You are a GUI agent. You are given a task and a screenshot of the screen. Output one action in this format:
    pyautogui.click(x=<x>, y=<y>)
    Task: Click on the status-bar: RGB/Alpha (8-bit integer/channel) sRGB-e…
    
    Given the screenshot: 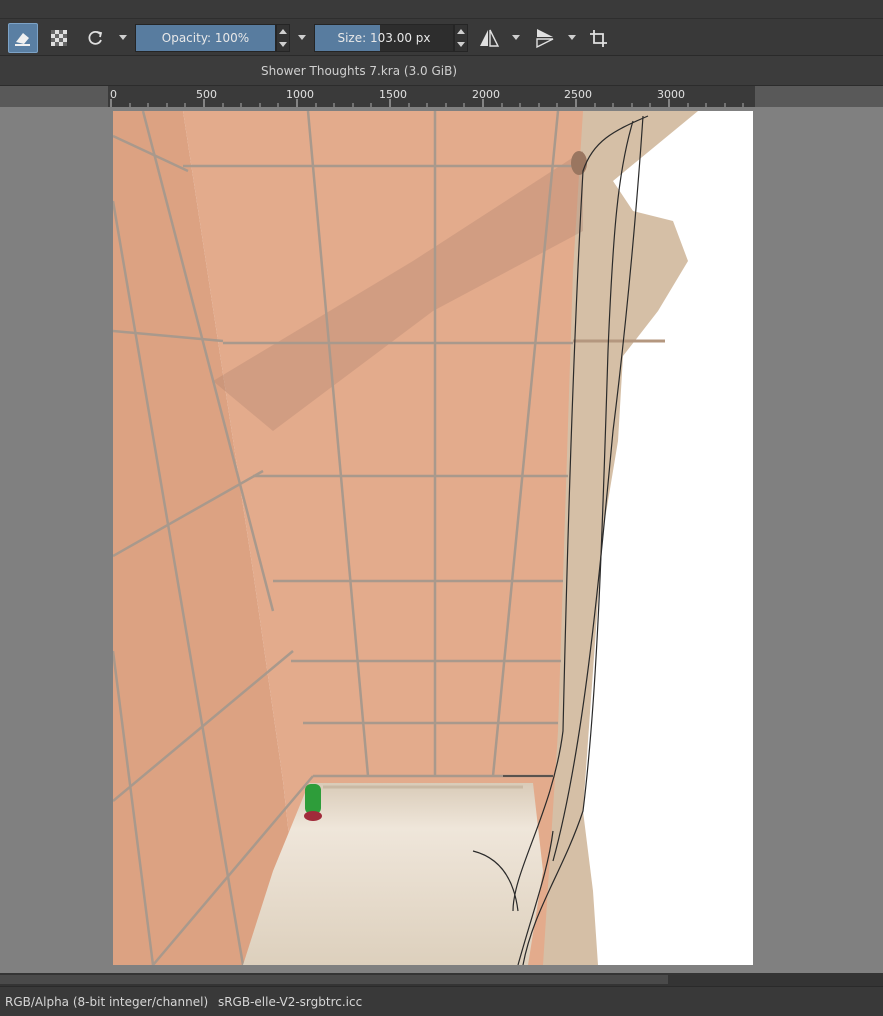 What is the action you would take?
    pyautogui.click(x=441, y=1001)
    